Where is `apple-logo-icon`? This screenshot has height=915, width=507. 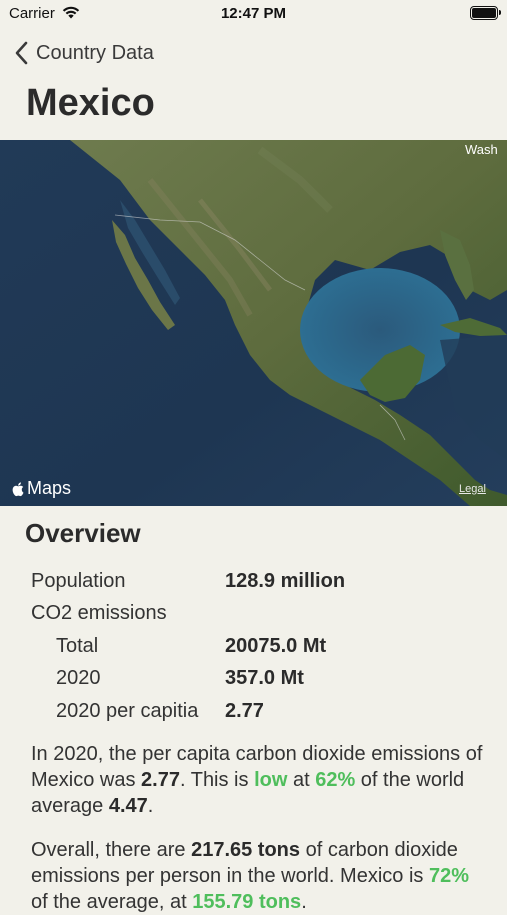 apple-logo-icon is located at coordinates (18, 488).